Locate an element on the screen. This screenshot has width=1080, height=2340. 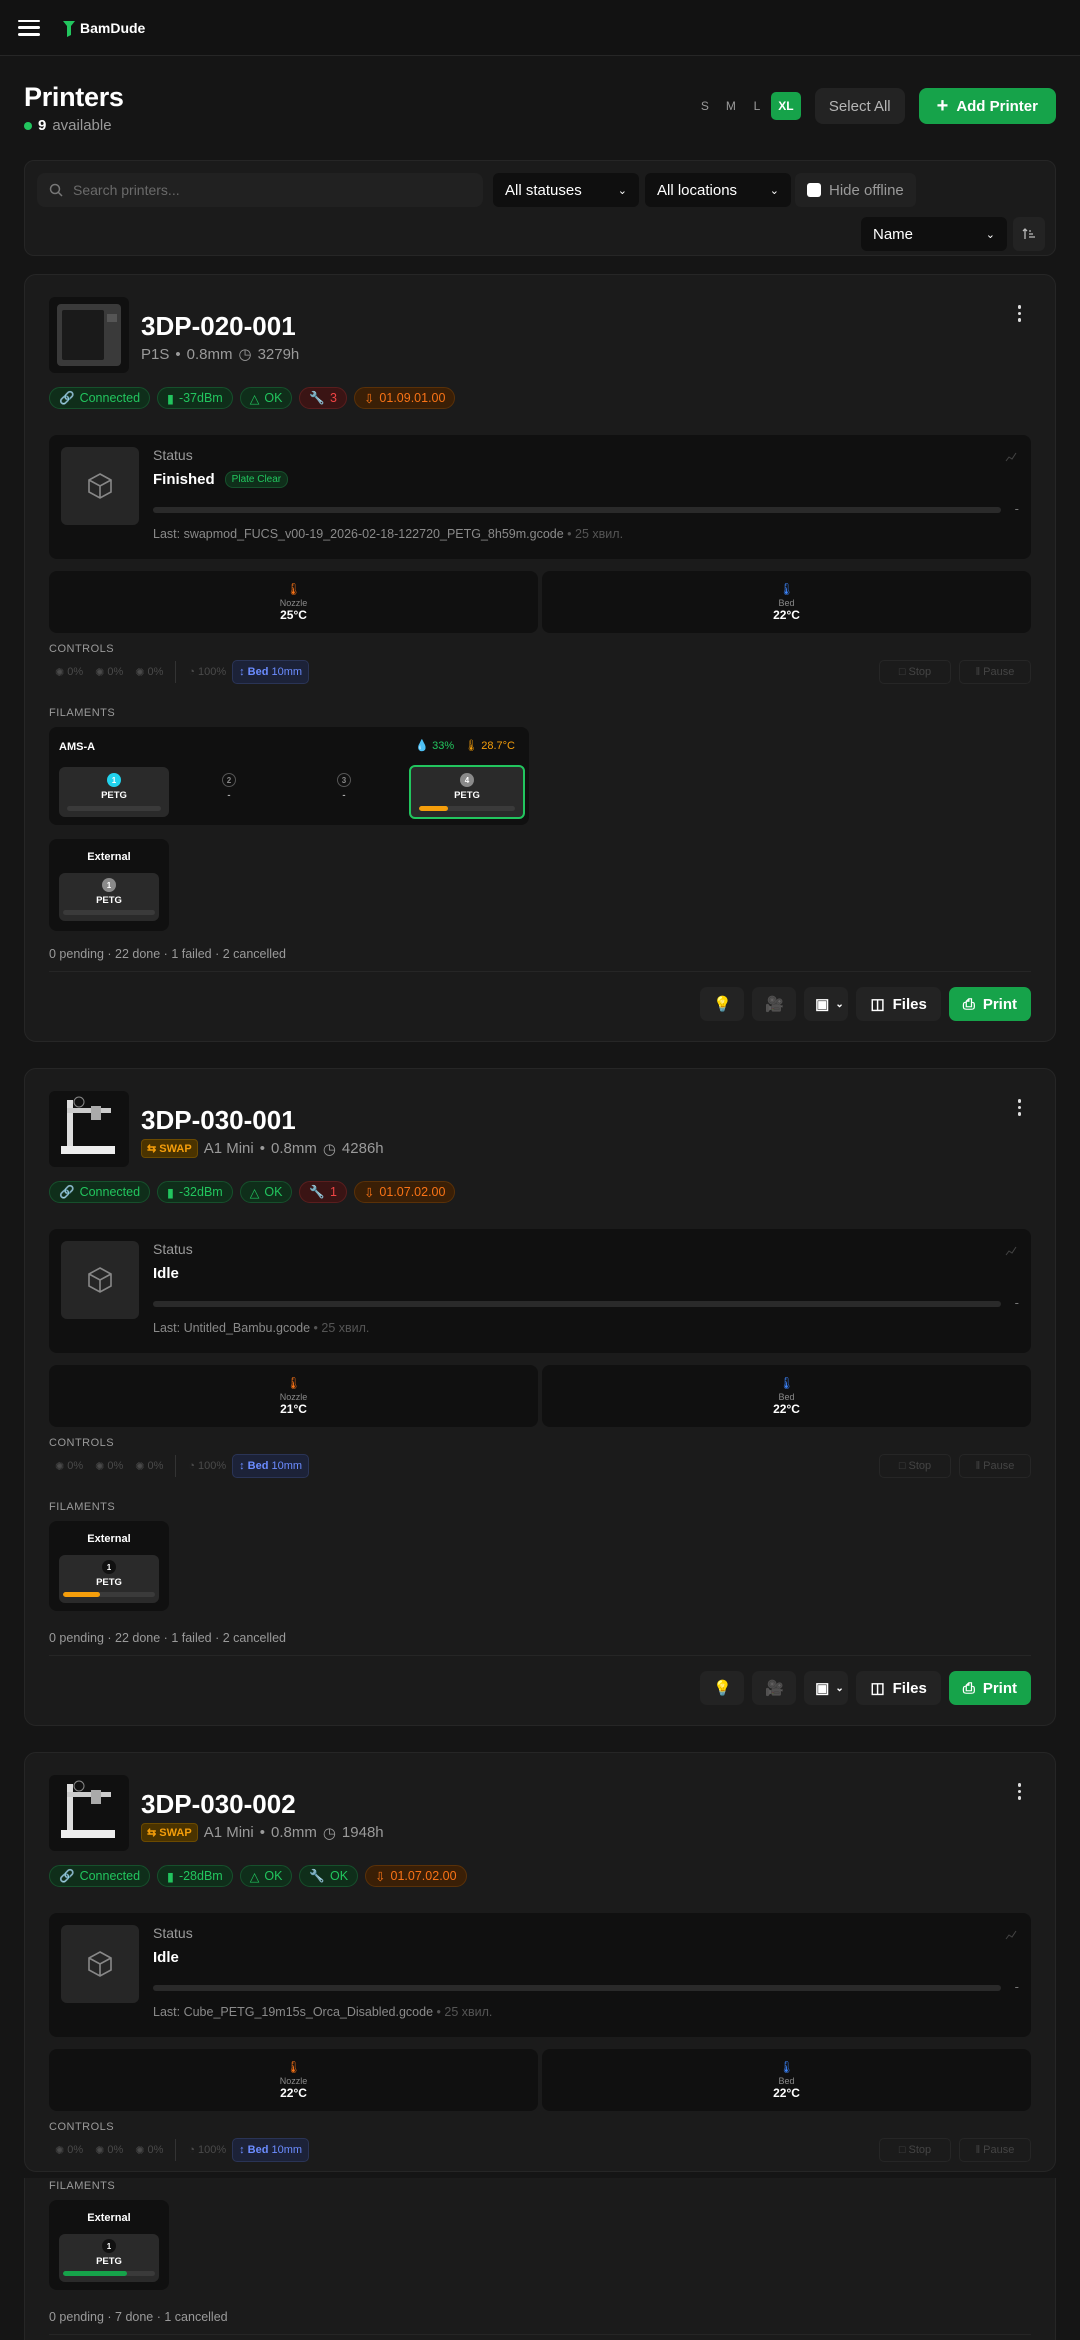
select-all-button: Select All is located at coordinates (859, 106).